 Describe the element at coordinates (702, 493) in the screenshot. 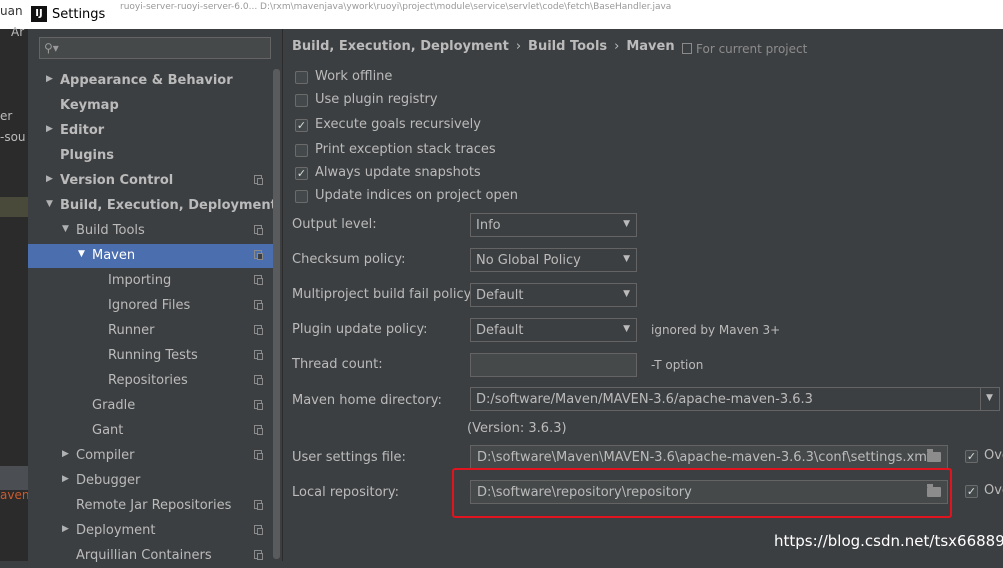

I see `highlight-annotation-box` at that location.